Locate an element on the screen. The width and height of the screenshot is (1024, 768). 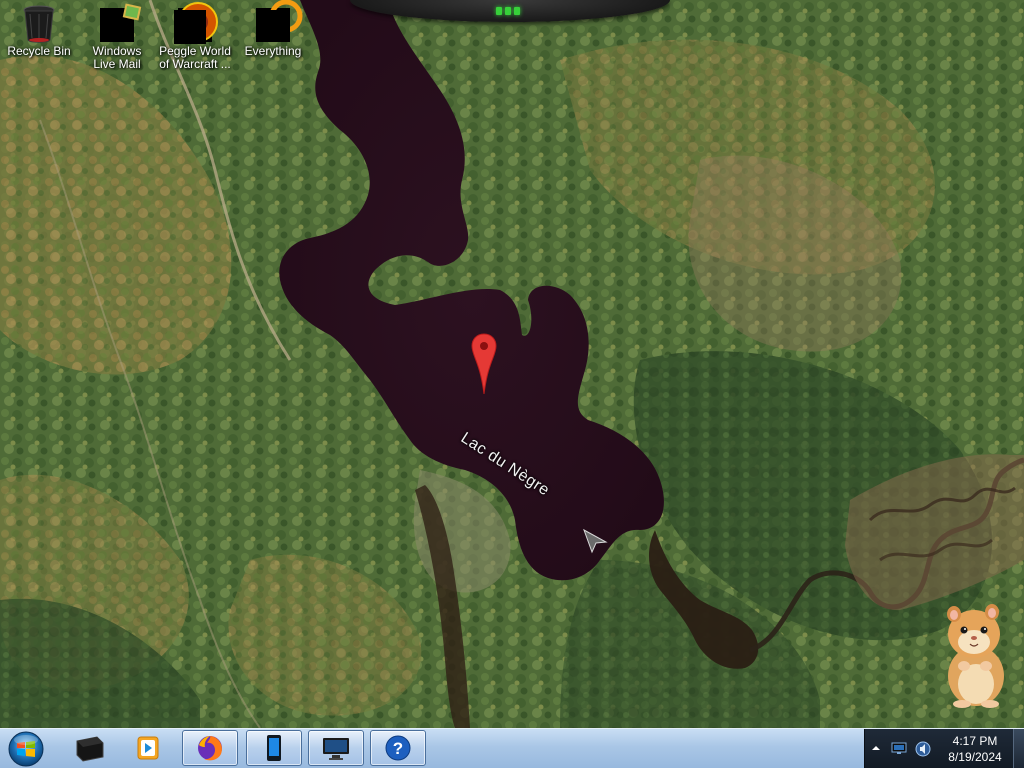
phone-icon is located at coordinates (274, 748).